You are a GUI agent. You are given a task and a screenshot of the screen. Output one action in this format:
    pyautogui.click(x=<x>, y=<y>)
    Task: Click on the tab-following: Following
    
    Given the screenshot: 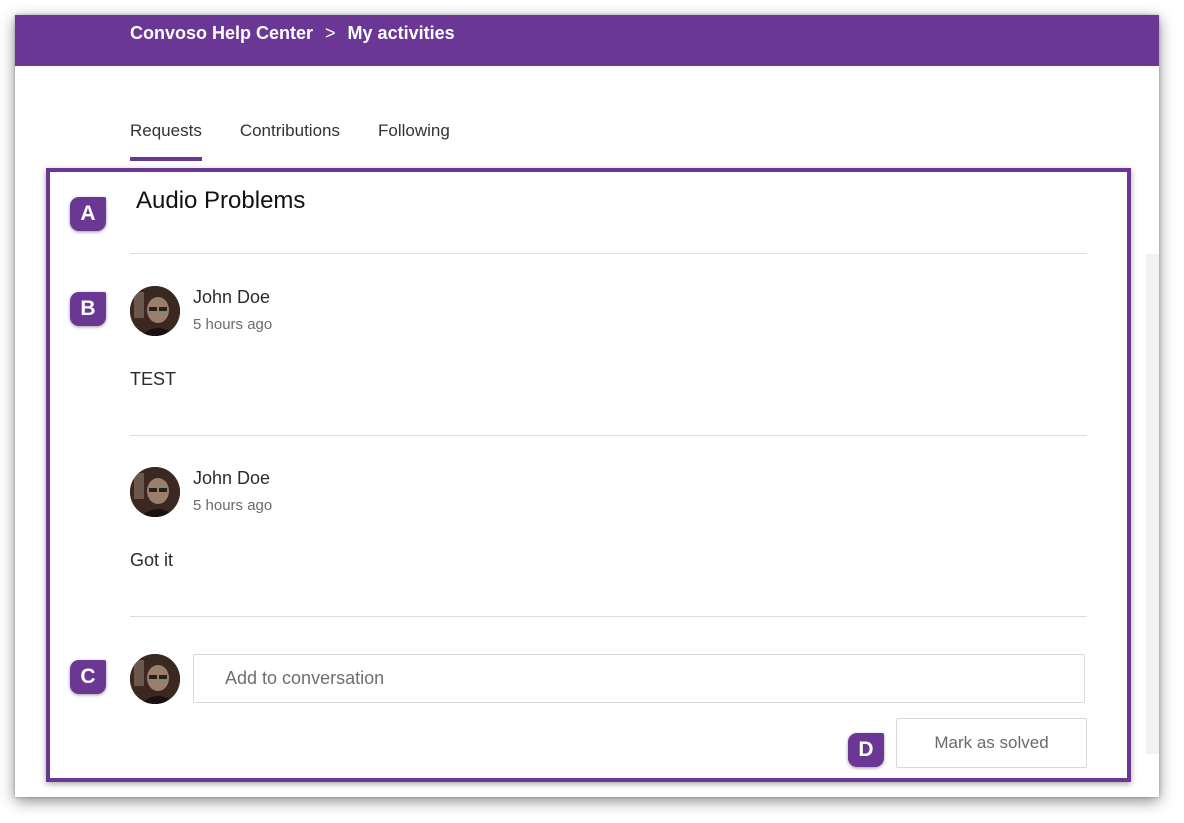 What is the action you would take?
    pyautogui.click(x=414, y=138)
    